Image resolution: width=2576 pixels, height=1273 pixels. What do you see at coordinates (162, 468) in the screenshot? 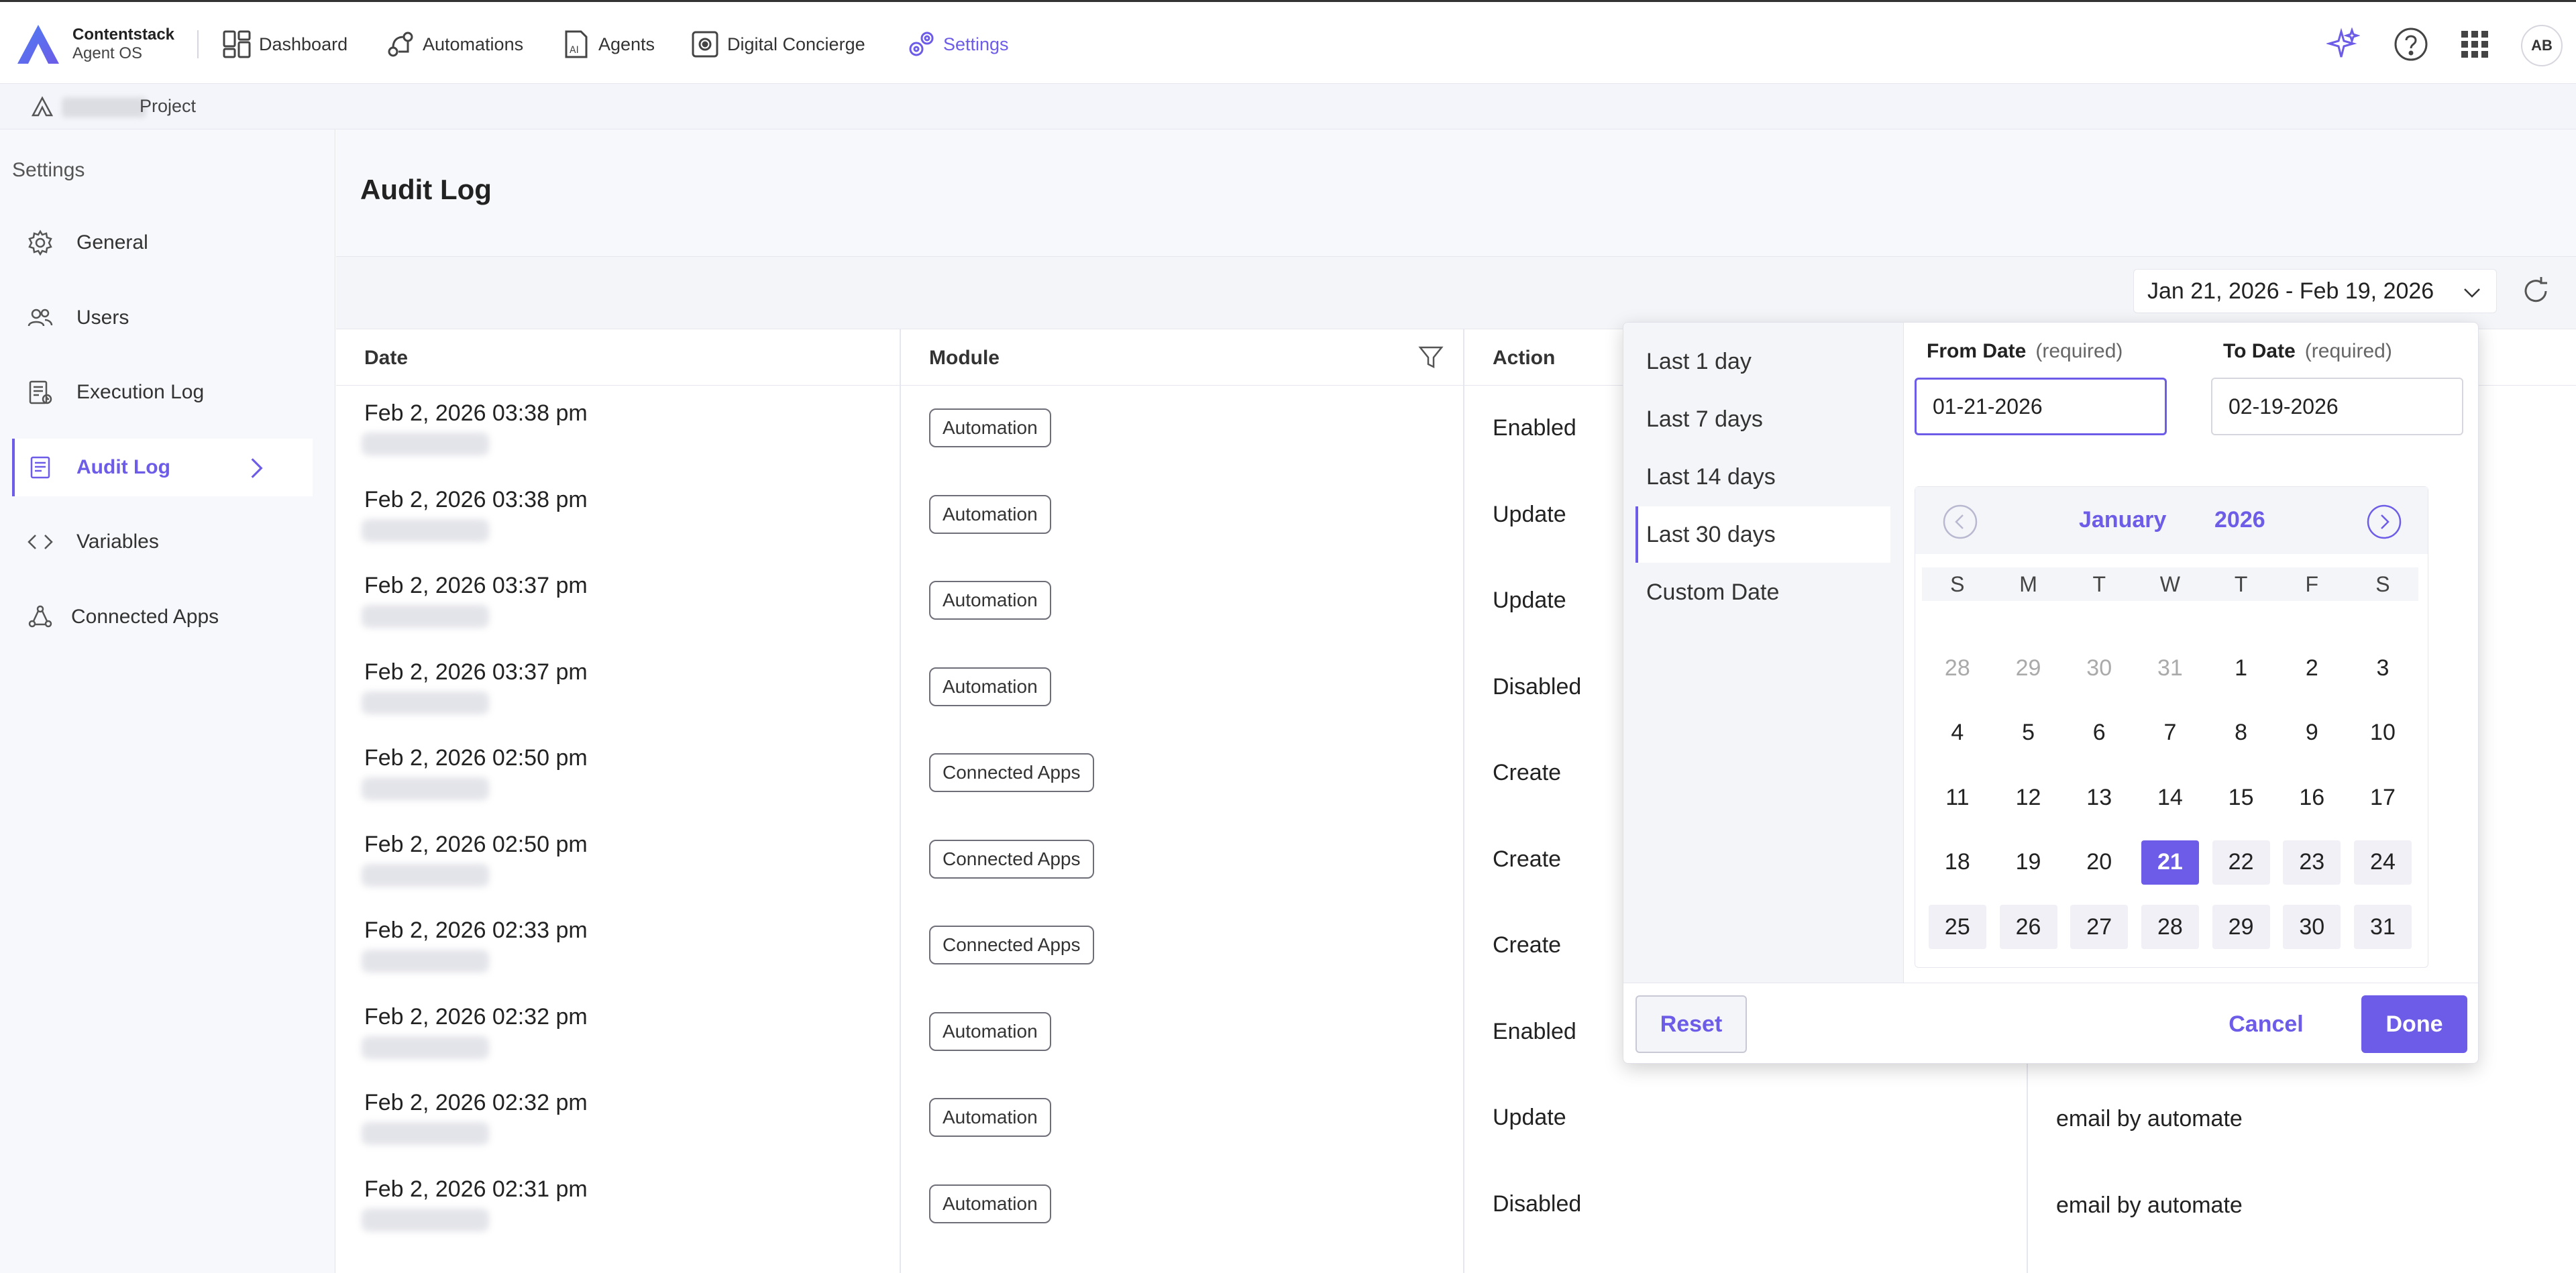
I see `sidebar-item-audit-log: Audit Log` at bounding box center [162, 468].